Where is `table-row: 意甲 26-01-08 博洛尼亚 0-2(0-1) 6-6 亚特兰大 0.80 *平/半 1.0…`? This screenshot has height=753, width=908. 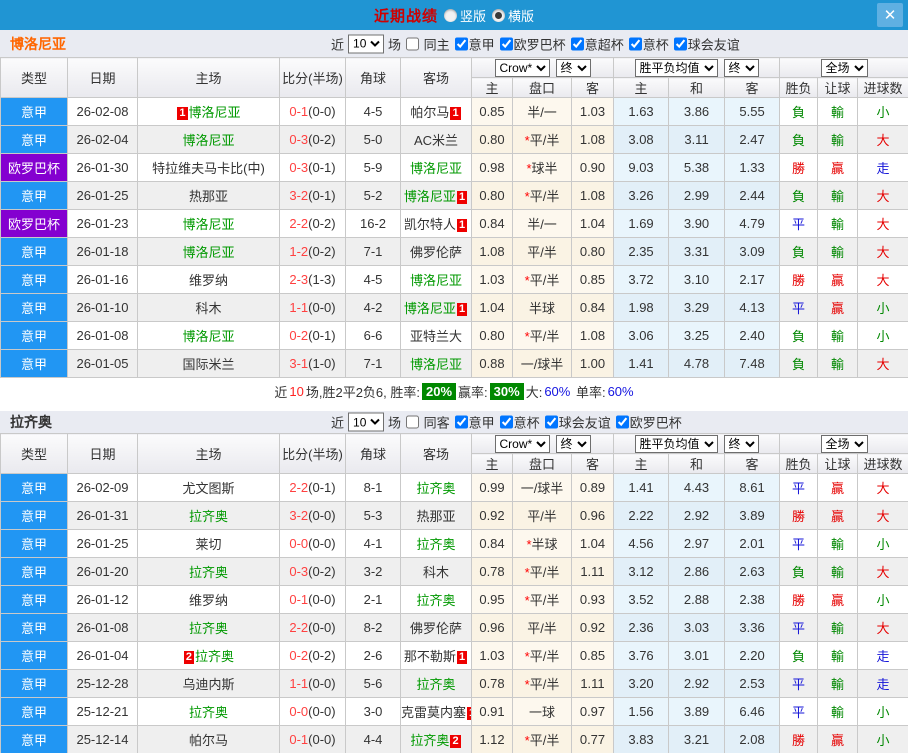
table-row: 意甲 26-01-08 博洛尼亚 0-2(0-1) 6-6 亚特兰大 0.80 *平/半 1.0… is located at coordinates (454, 335).